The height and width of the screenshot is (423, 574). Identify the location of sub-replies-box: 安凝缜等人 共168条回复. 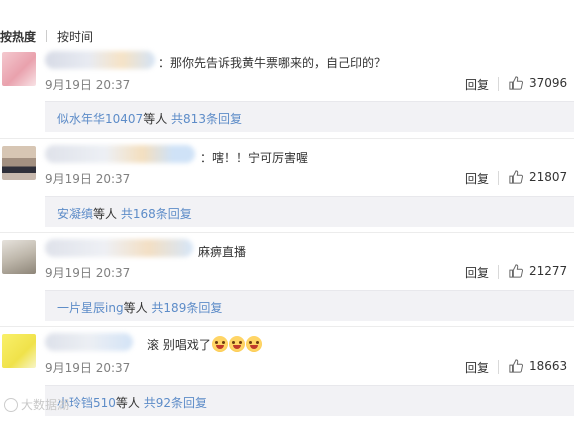
(309, 211).